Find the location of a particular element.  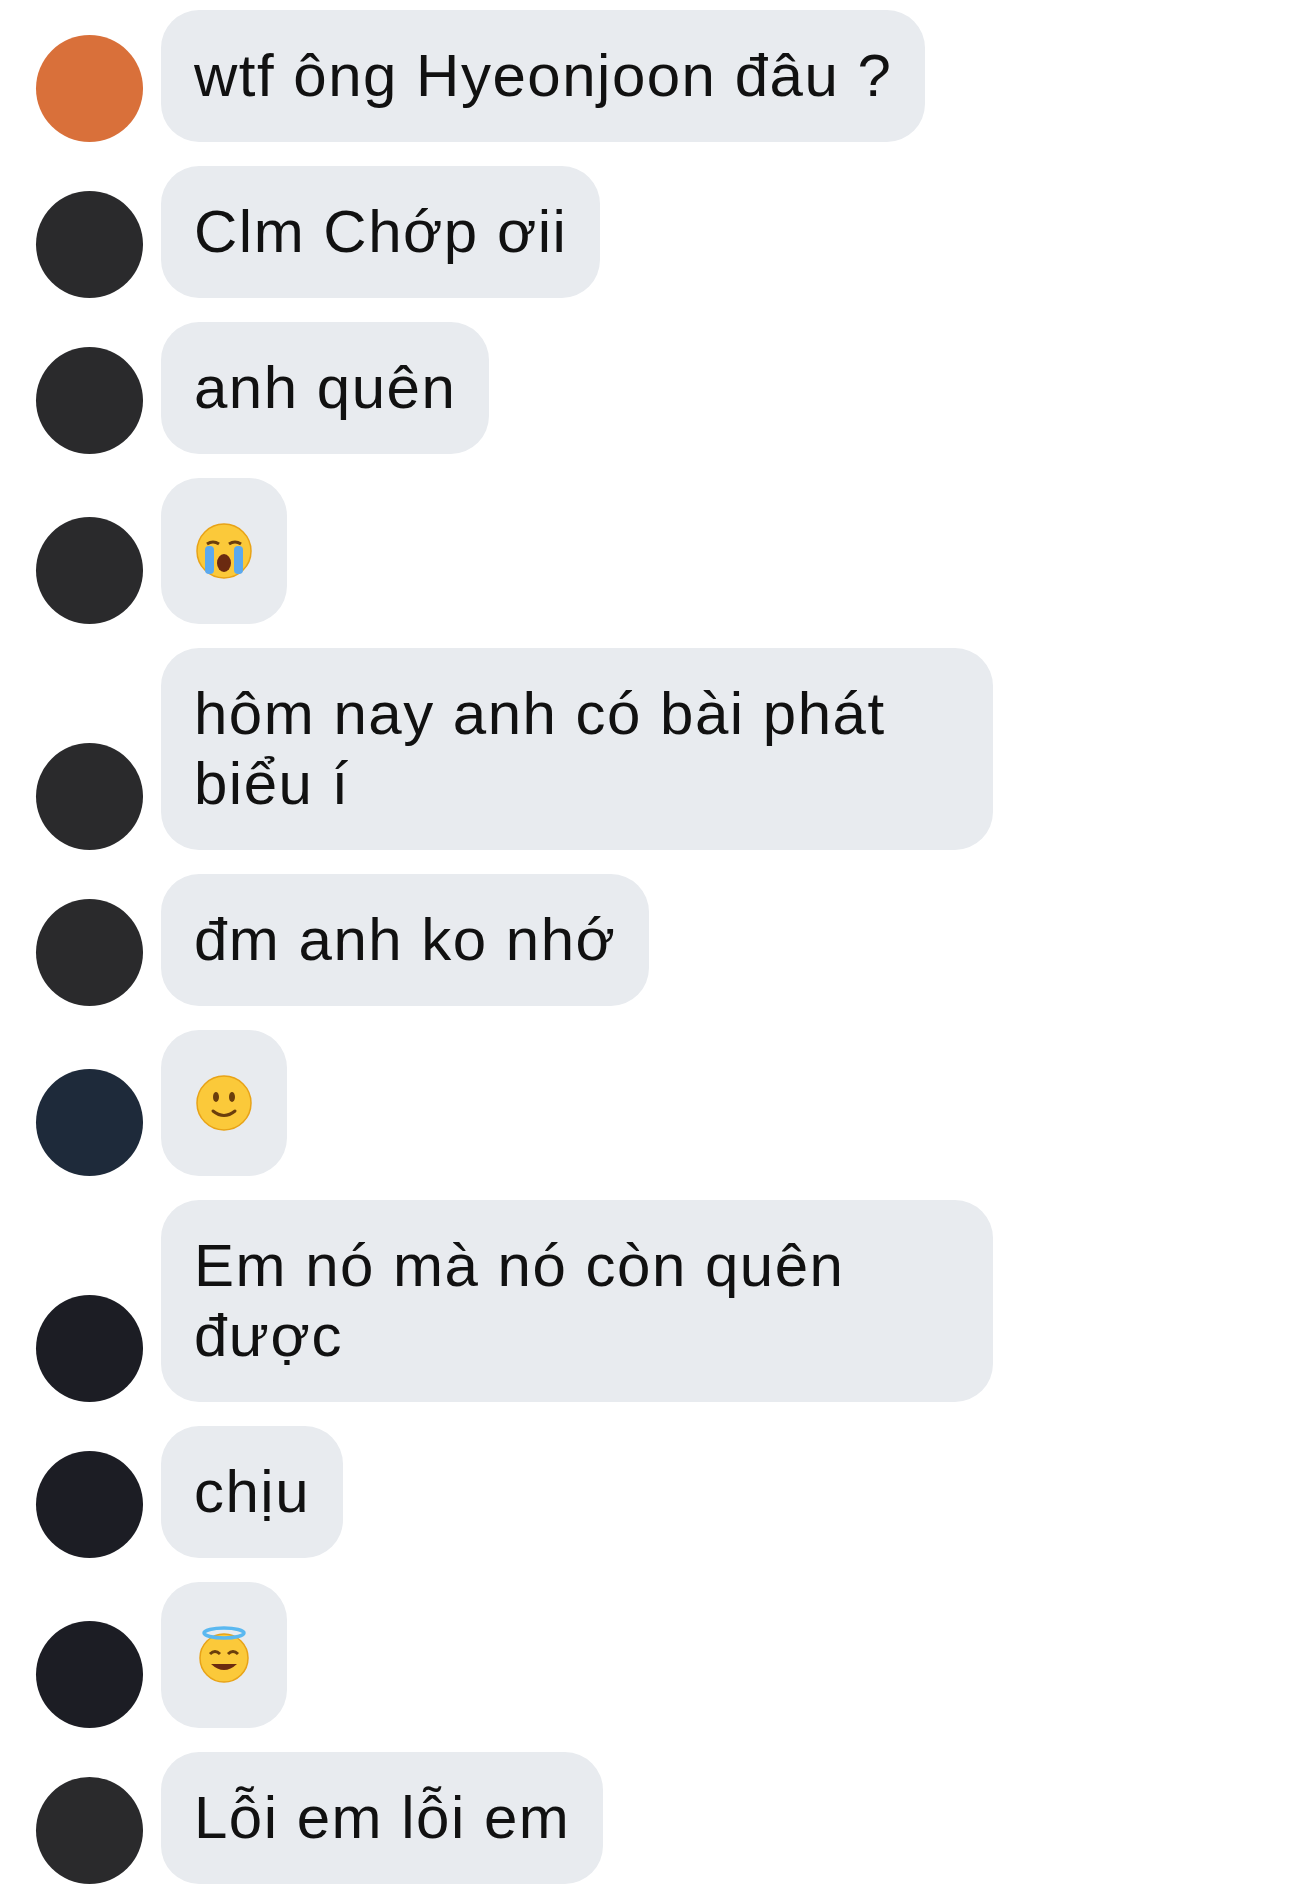

message-bubble: Em nó mà nó còn quên được is located at coordinates (577, 1301).